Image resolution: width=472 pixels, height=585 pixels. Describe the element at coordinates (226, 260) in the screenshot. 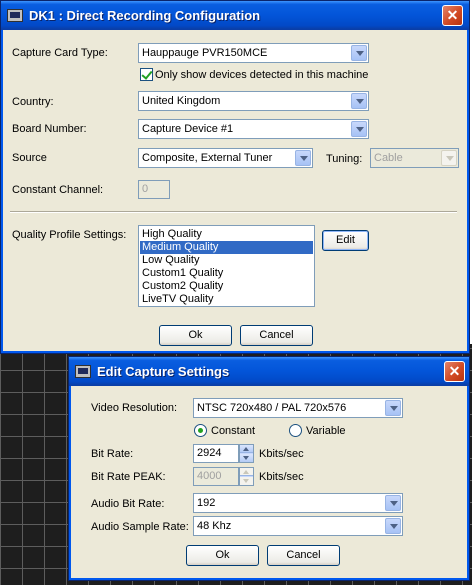

I see `list-item: Low Quality` at that location.